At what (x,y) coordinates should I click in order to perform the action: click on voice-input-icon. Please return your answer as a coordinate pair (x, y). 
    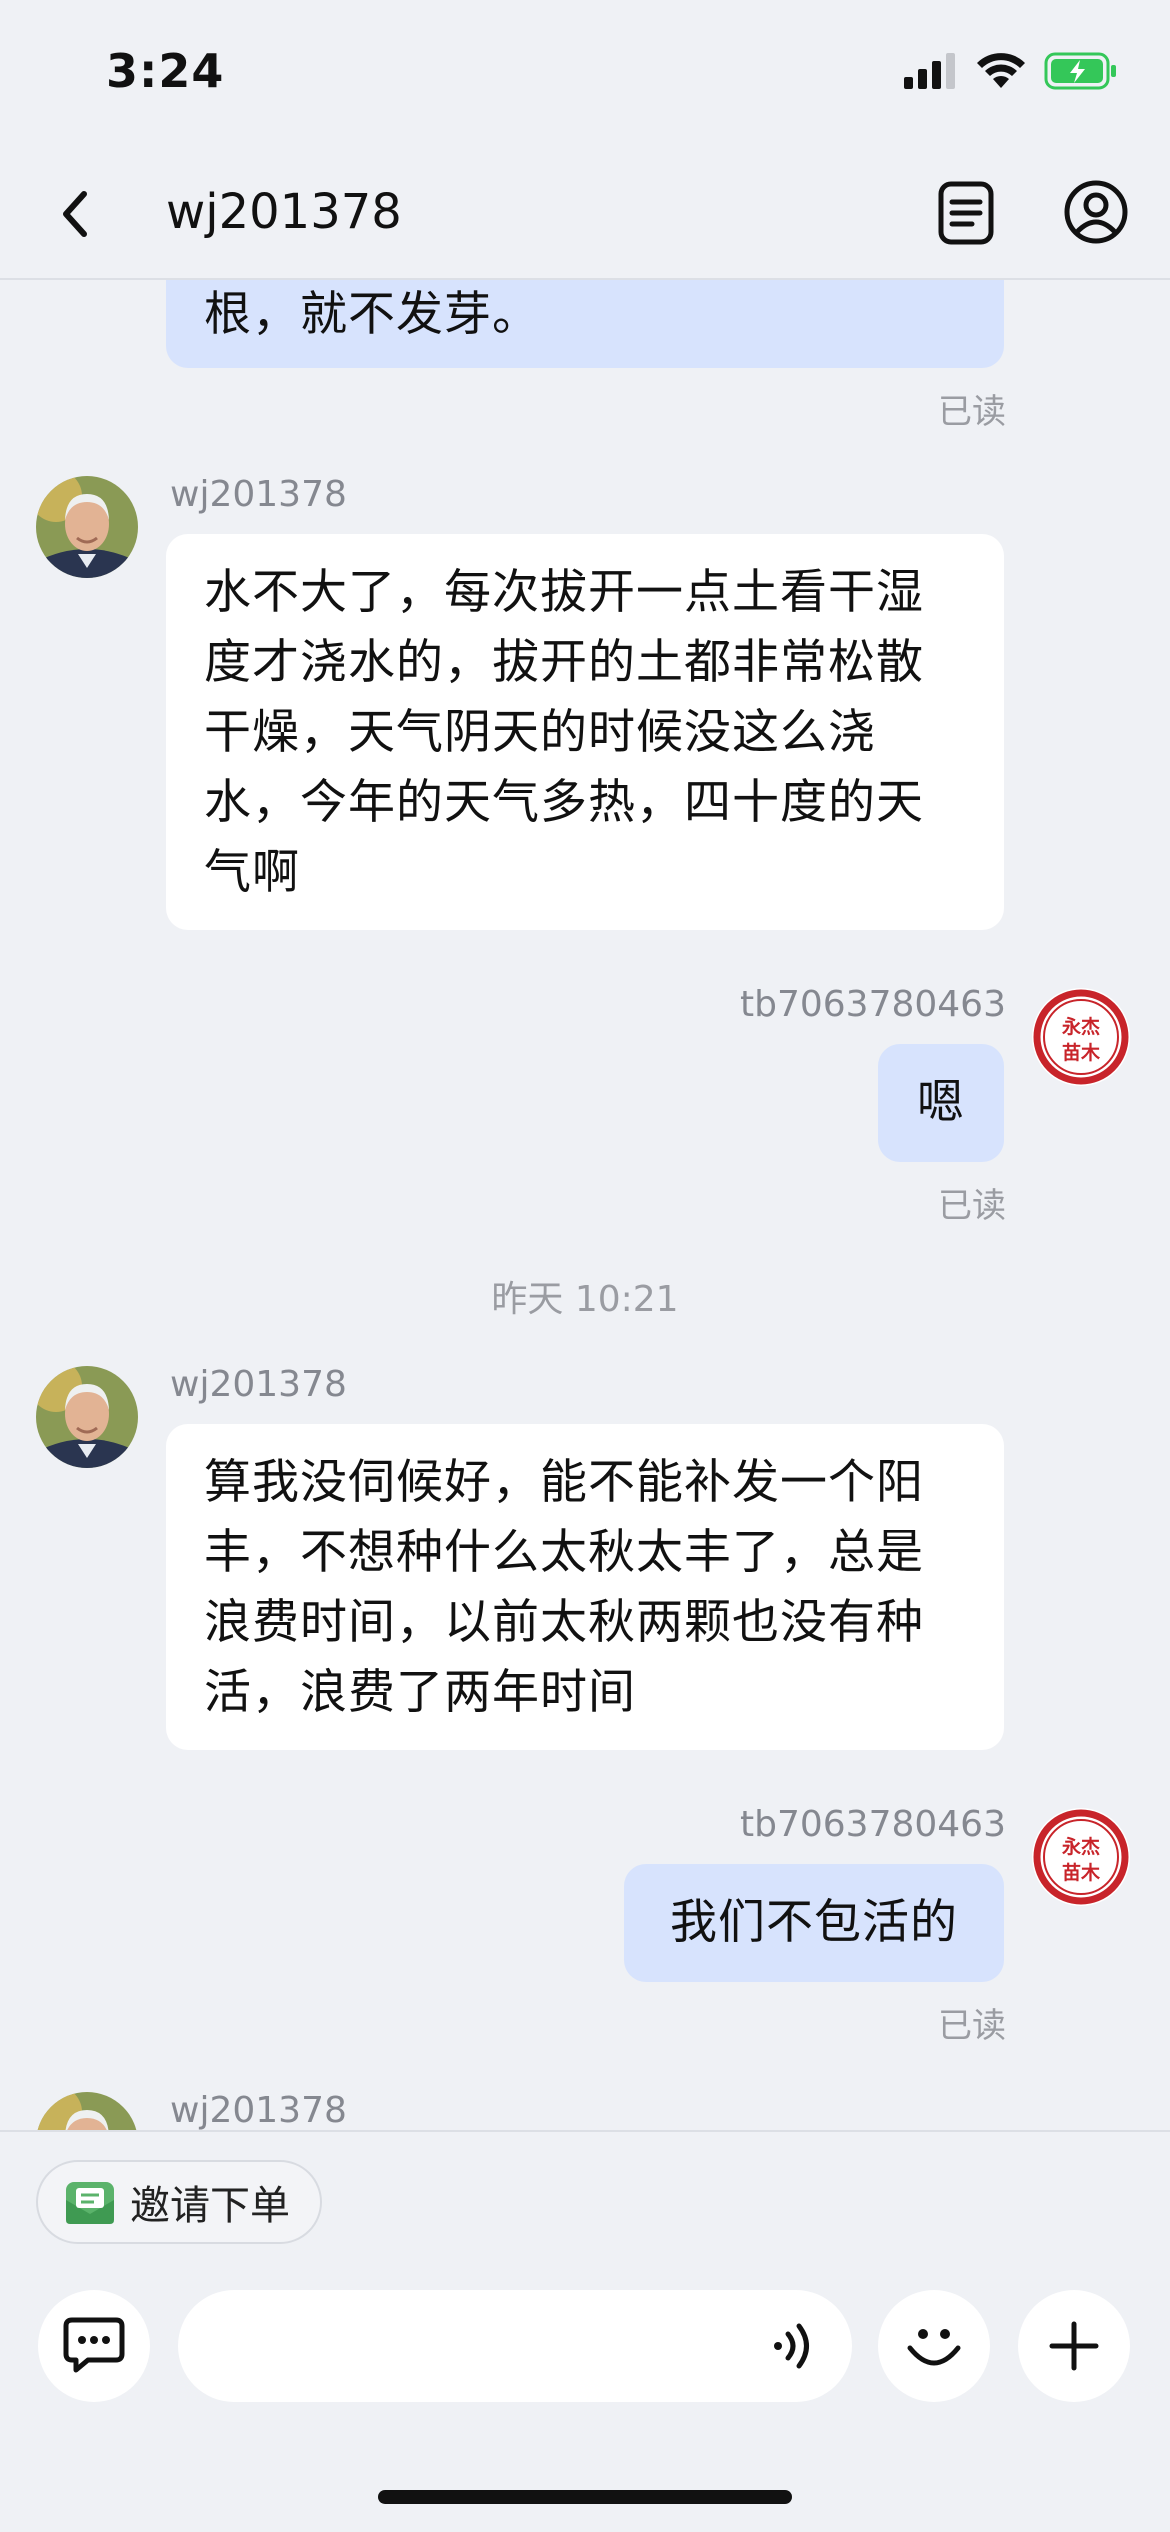
    Looking at the image, I should click on (794, 2346).